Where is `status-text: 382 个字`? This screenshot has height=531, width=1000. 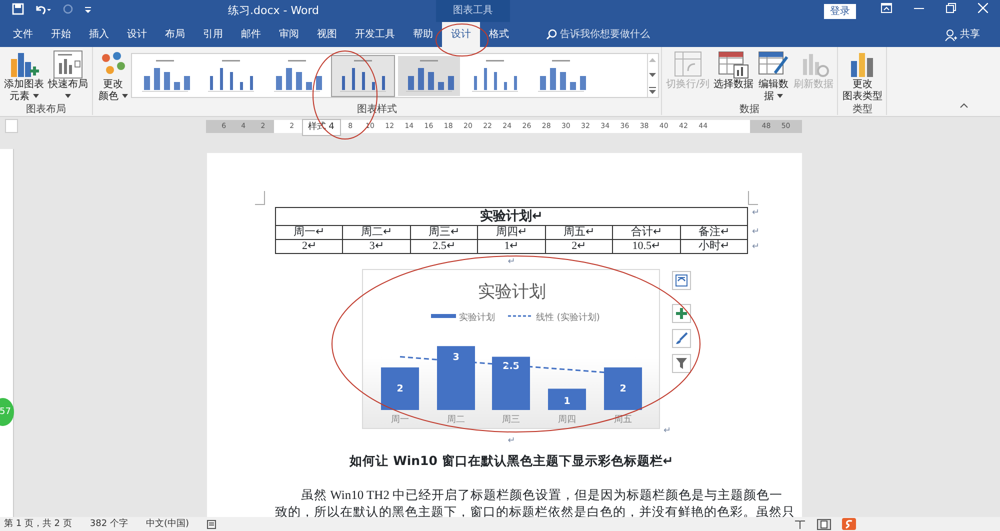 status-text: 382 个字 is located at coordinates (109, 524).